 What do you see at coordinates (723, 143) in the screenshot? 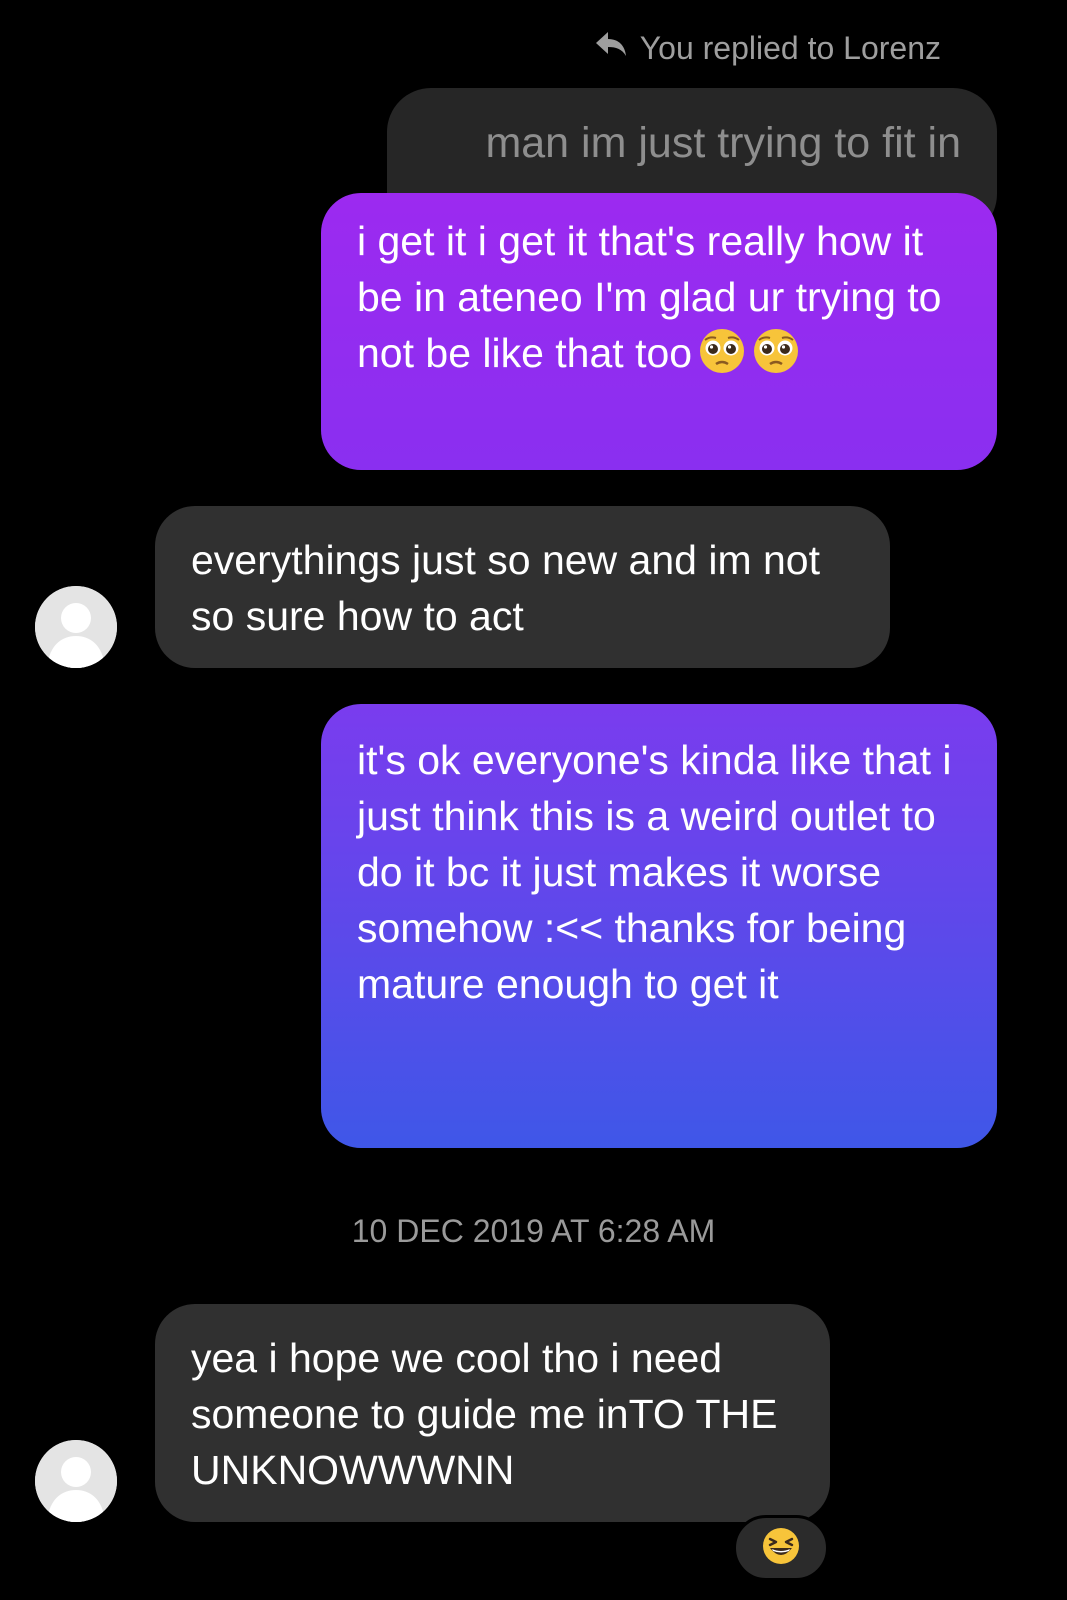
I see `quoted-message-text: man im just trying to fit in` at bounding box center [723, 143].